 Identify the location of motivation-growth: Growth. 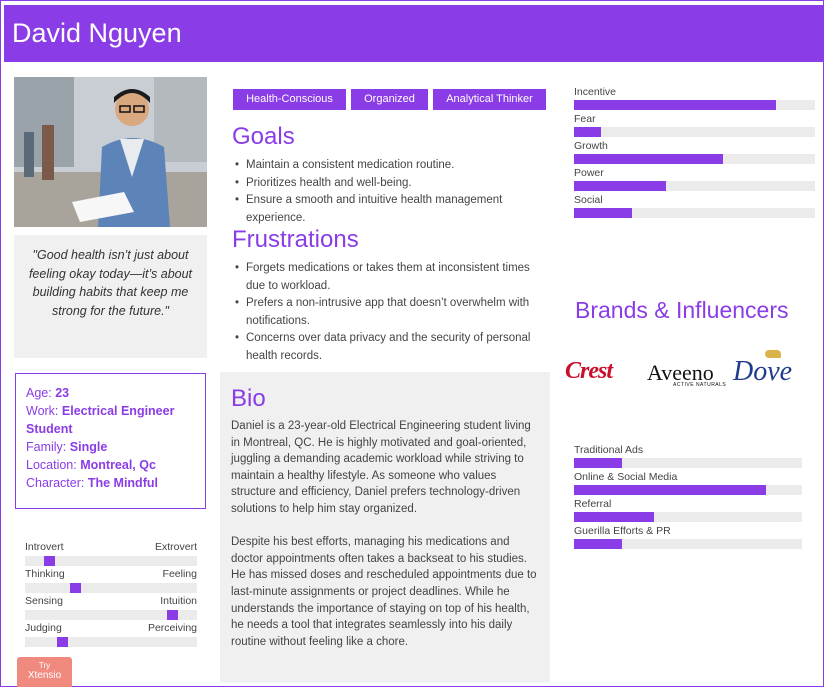
(694, 152).